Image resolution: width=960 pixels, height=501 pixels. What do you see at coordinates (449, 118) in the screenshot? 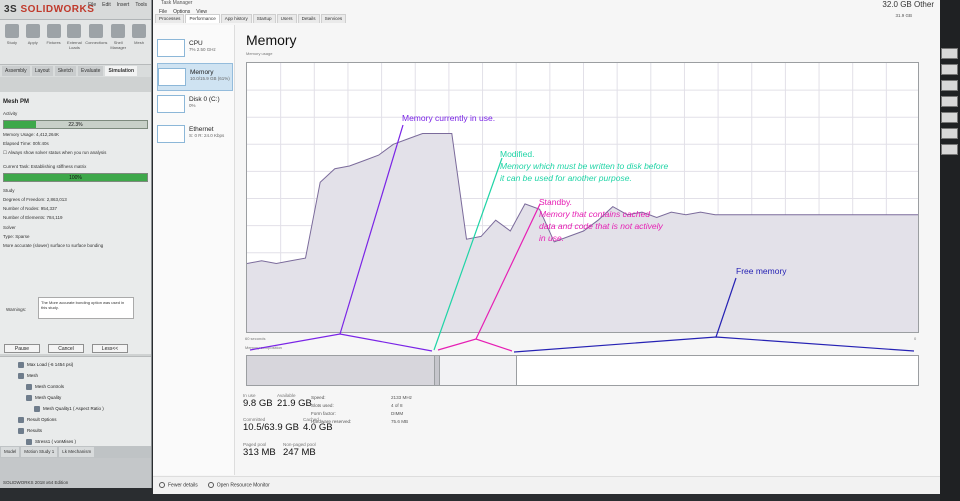
I see `annotation-in-use-text: Memory currently in use.` at bounding box center [449, 118].